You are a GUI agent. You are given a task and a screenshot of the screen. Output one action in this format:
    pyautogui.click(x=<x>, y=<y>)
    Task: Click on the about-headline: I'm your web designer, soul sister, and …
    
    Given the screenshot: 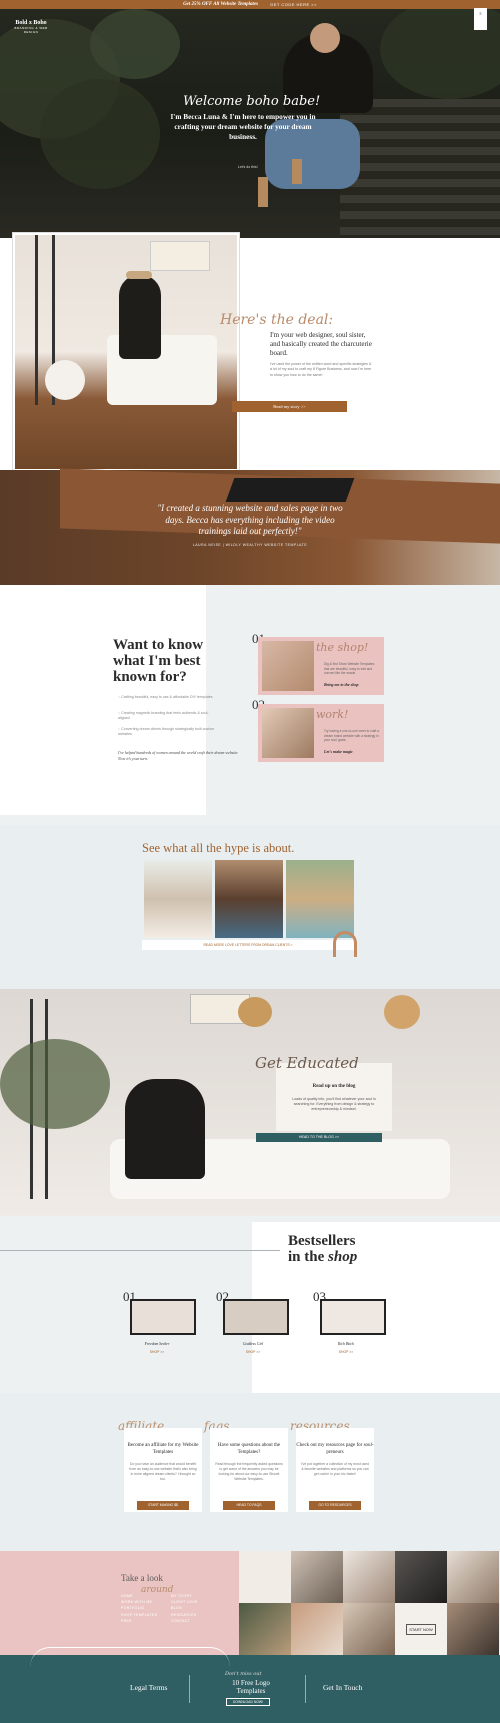 What is the action you would take?
    pyautogui.click(x=321, y=344)
    